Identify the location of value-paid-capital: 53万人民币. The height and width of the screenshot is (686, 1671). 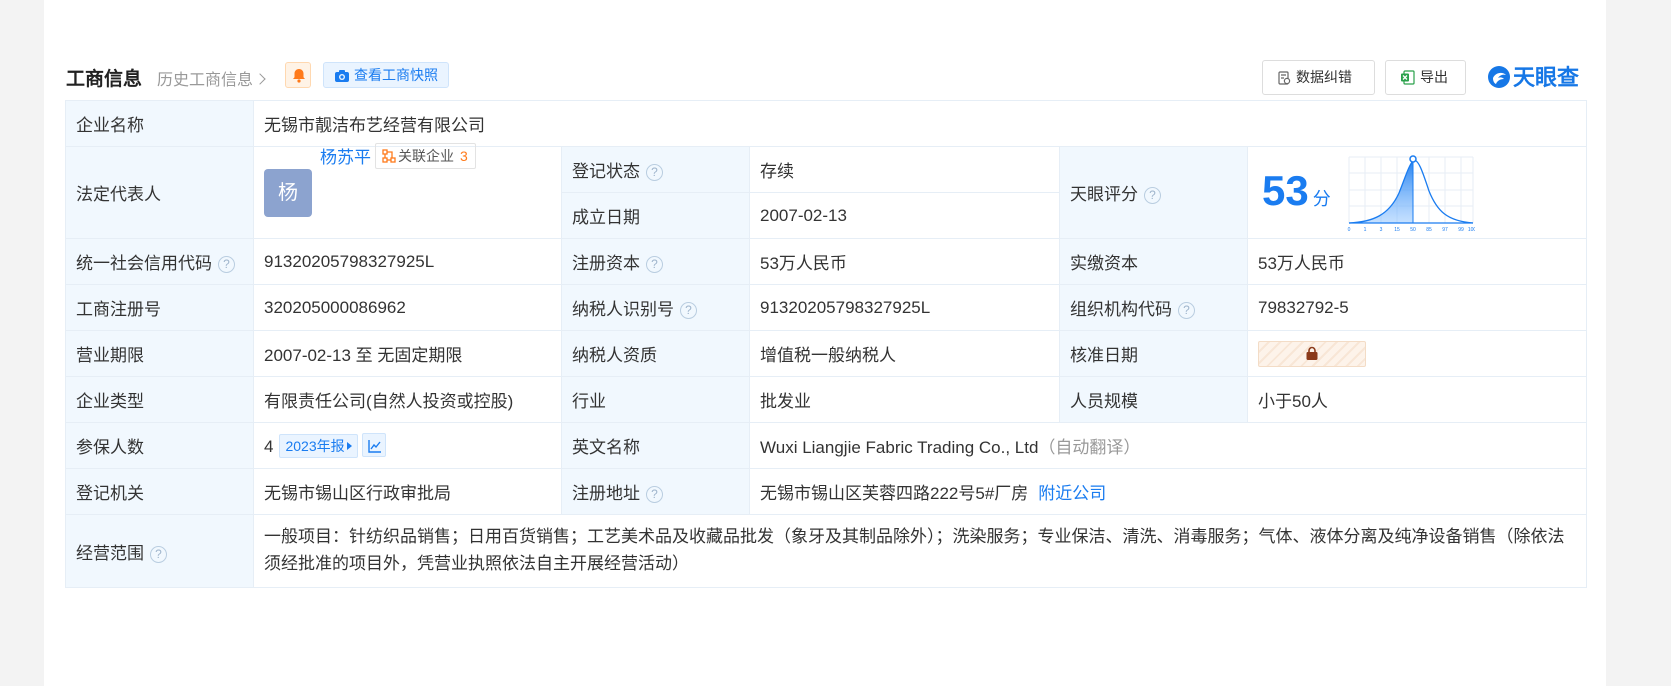
(1417, 261).